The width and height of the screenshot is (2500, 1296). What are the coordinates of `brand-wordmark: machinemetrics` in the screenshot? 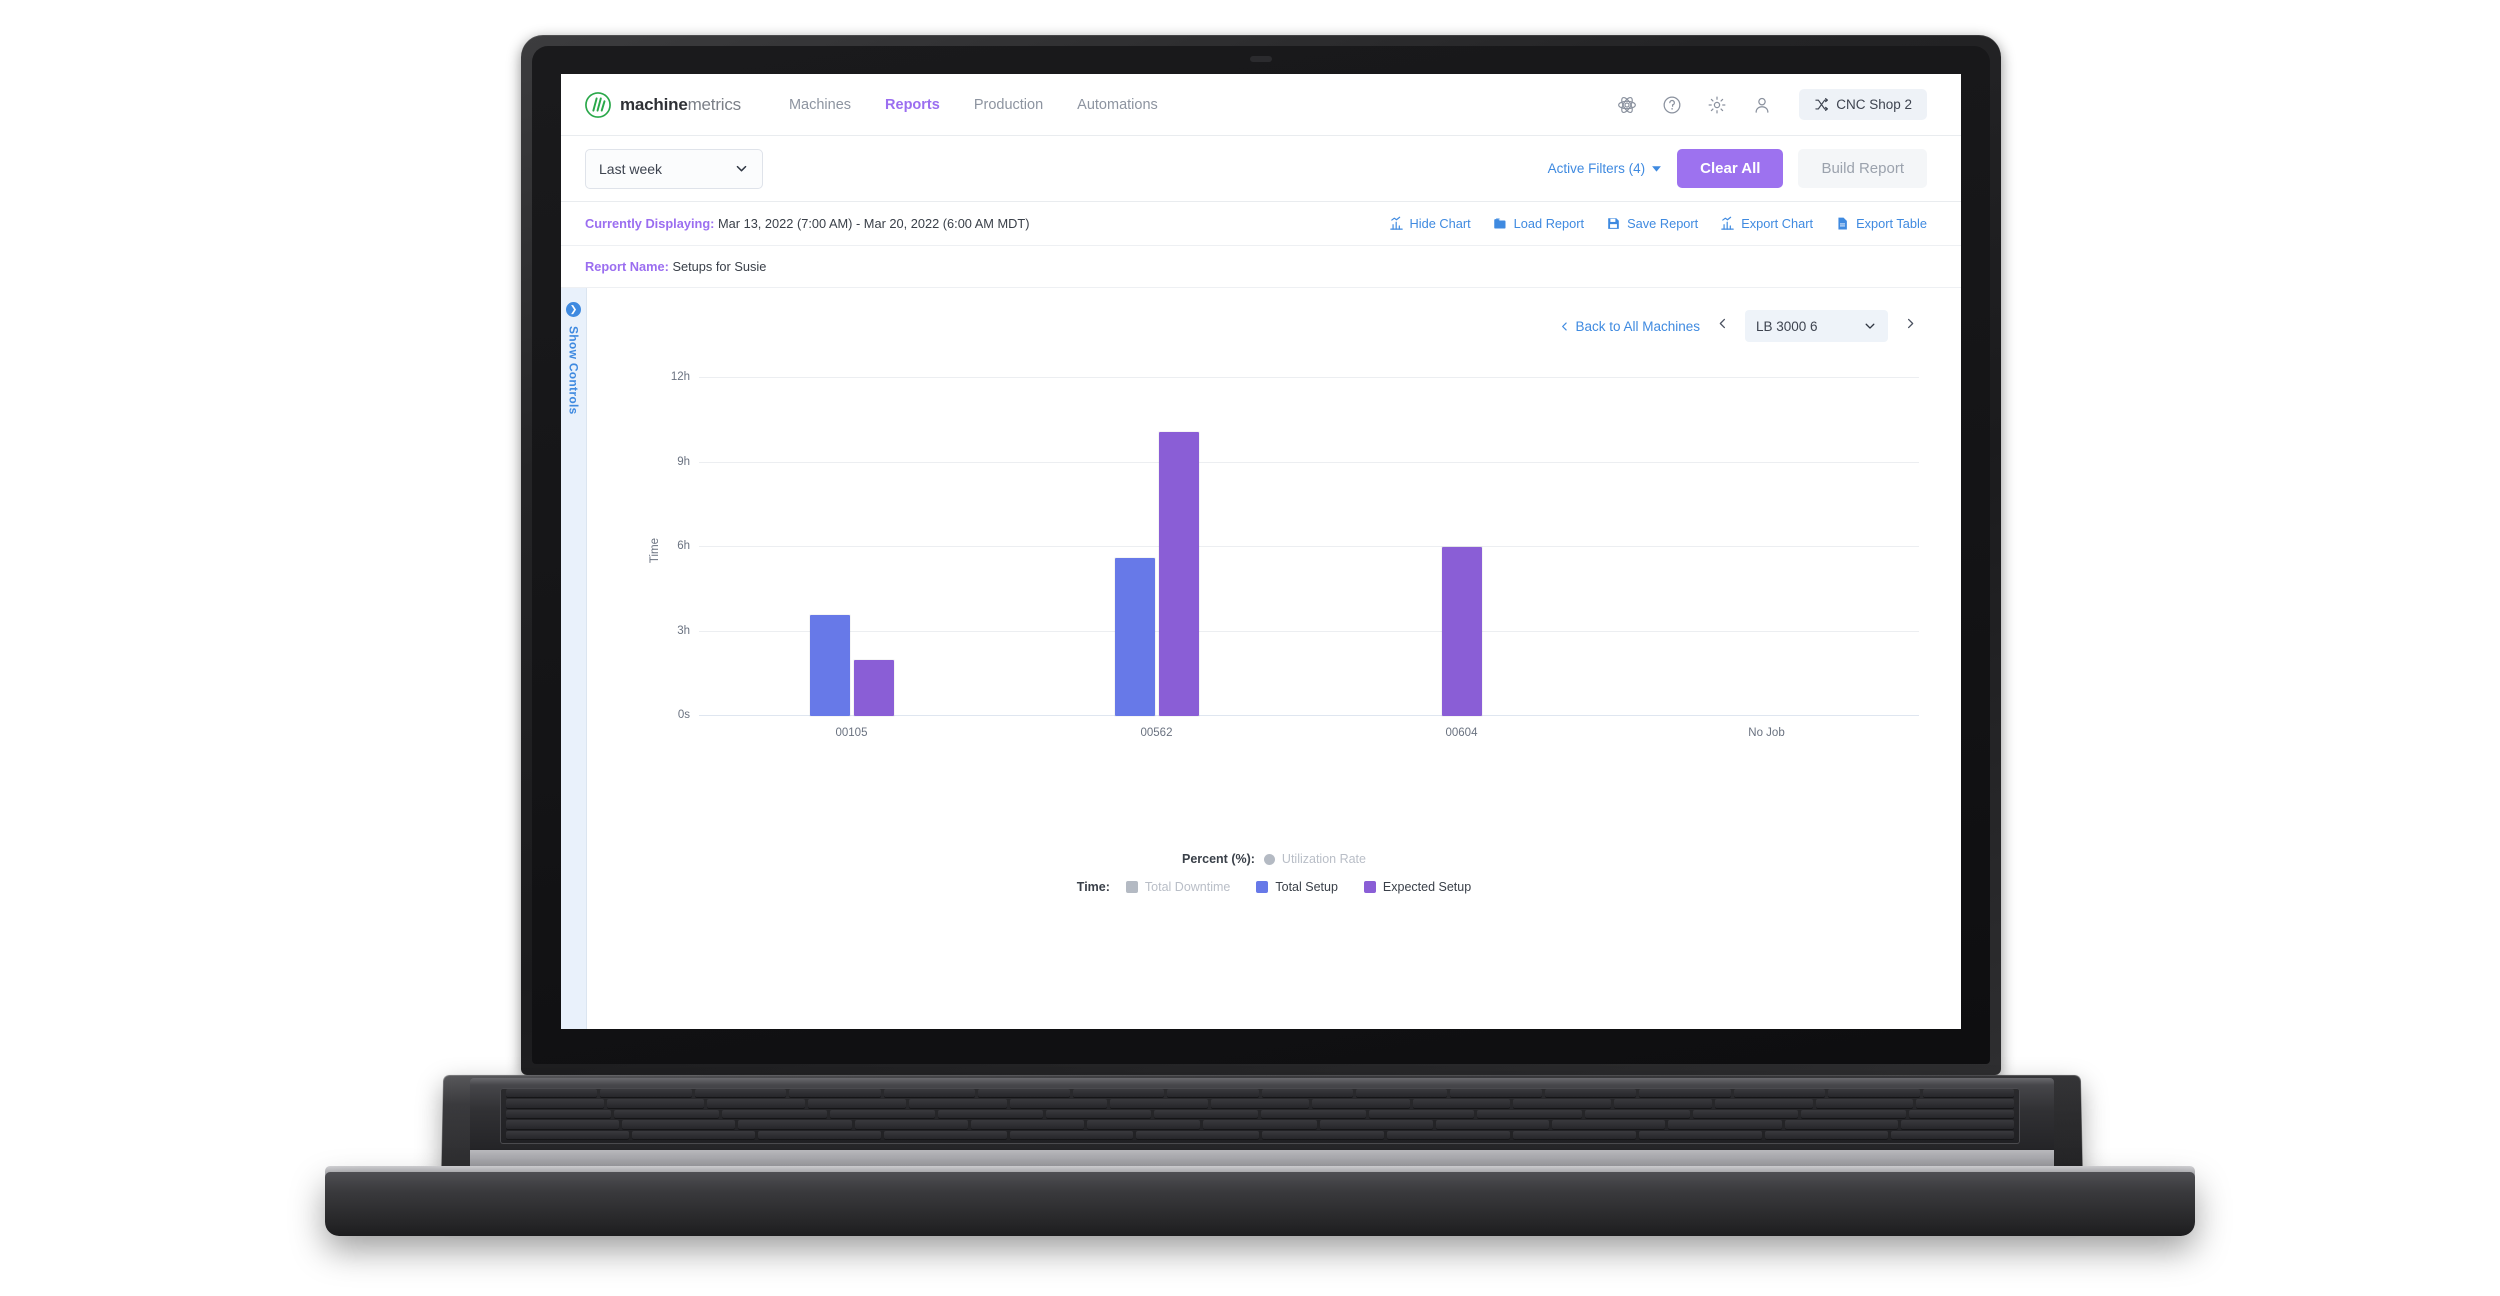 It's located at (680, 105).